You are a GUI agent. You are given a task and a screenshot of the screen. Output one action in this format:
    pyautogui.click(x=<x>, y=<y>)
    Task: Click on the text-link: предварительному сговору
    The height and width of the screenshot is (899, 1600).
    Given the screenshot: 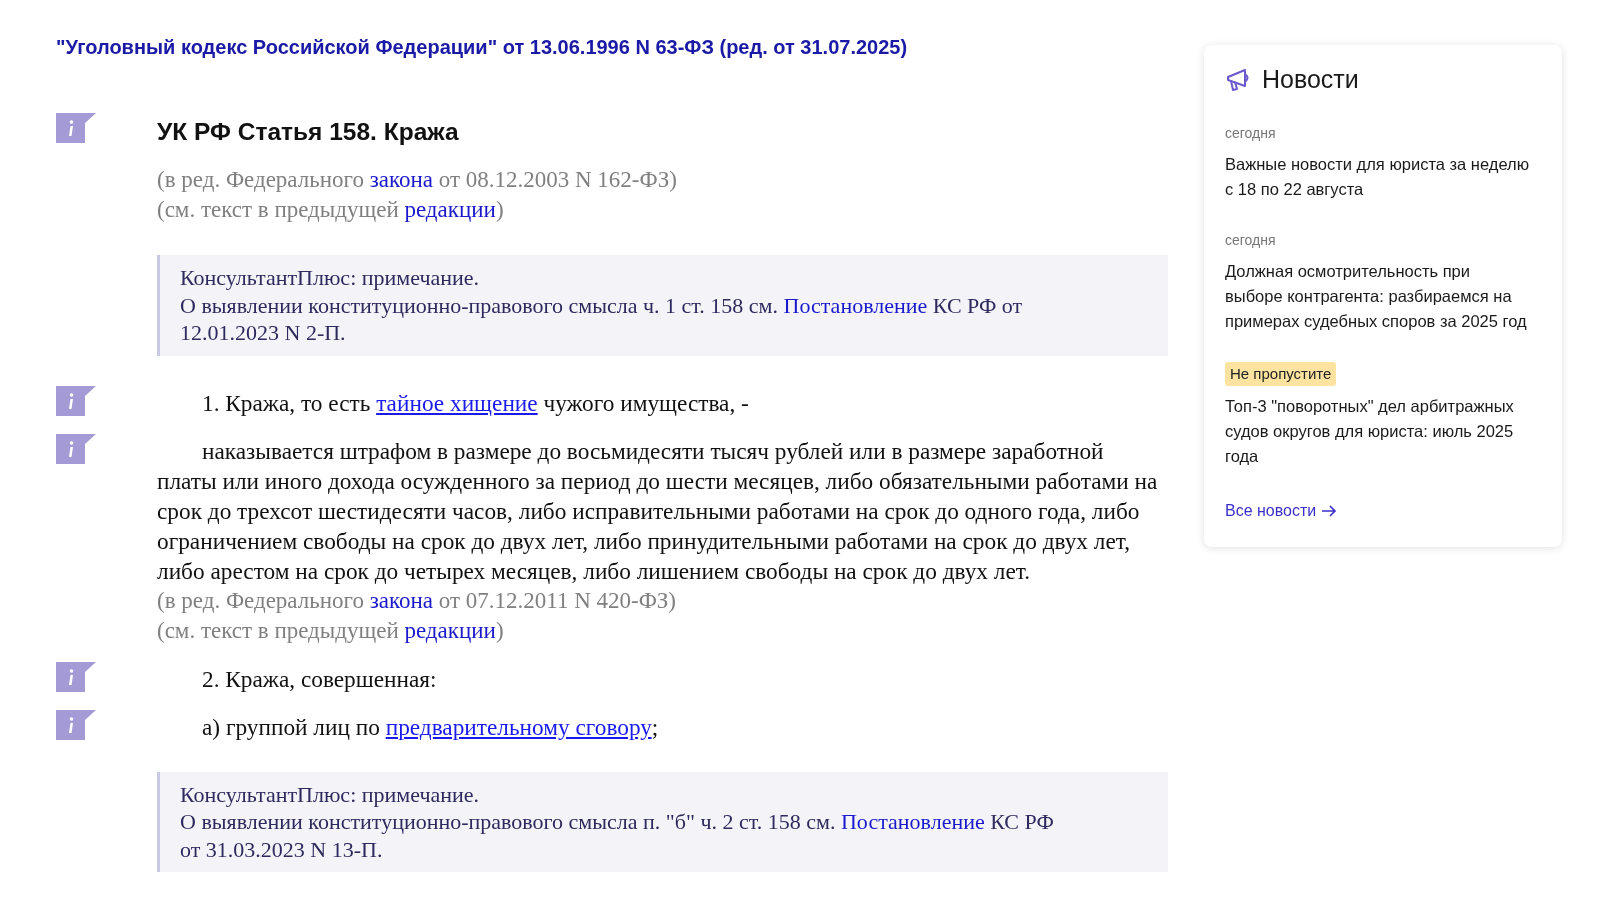 What is the action you would take?
    pyautogui.click(x=518, y=726)
    